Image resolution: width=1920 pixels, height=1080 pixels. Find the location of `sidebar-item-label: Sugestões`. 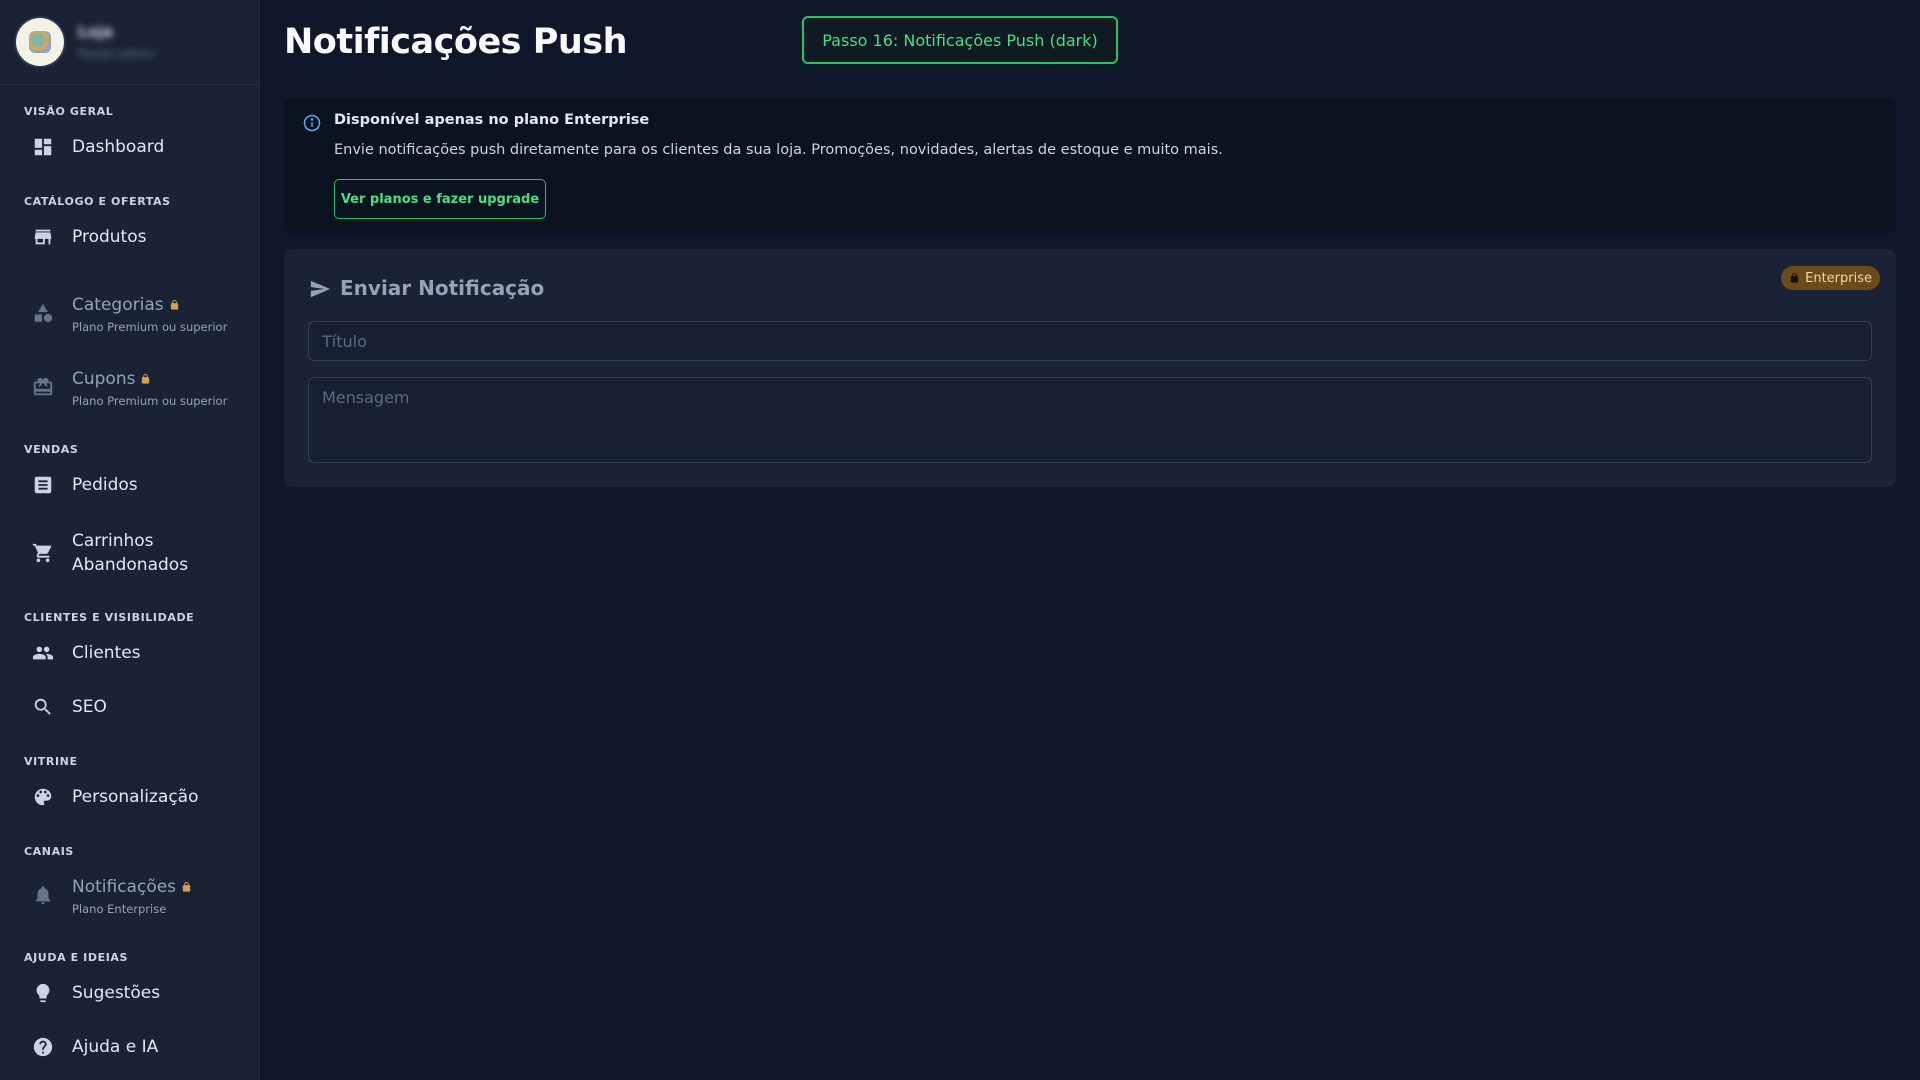

sidebar-item-label: Sugestões is located at coordinates (116, 993).